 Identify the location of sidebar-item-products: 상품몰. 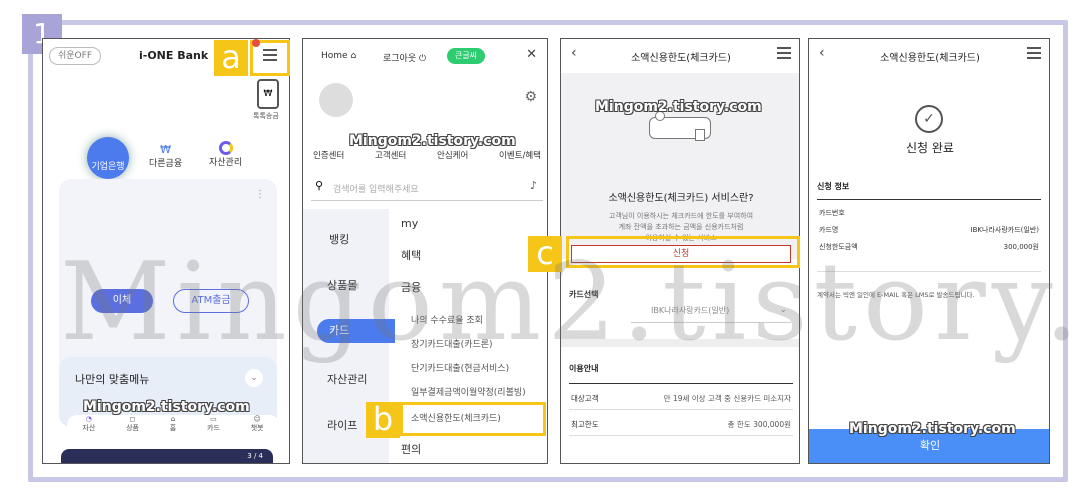
(342, 285).